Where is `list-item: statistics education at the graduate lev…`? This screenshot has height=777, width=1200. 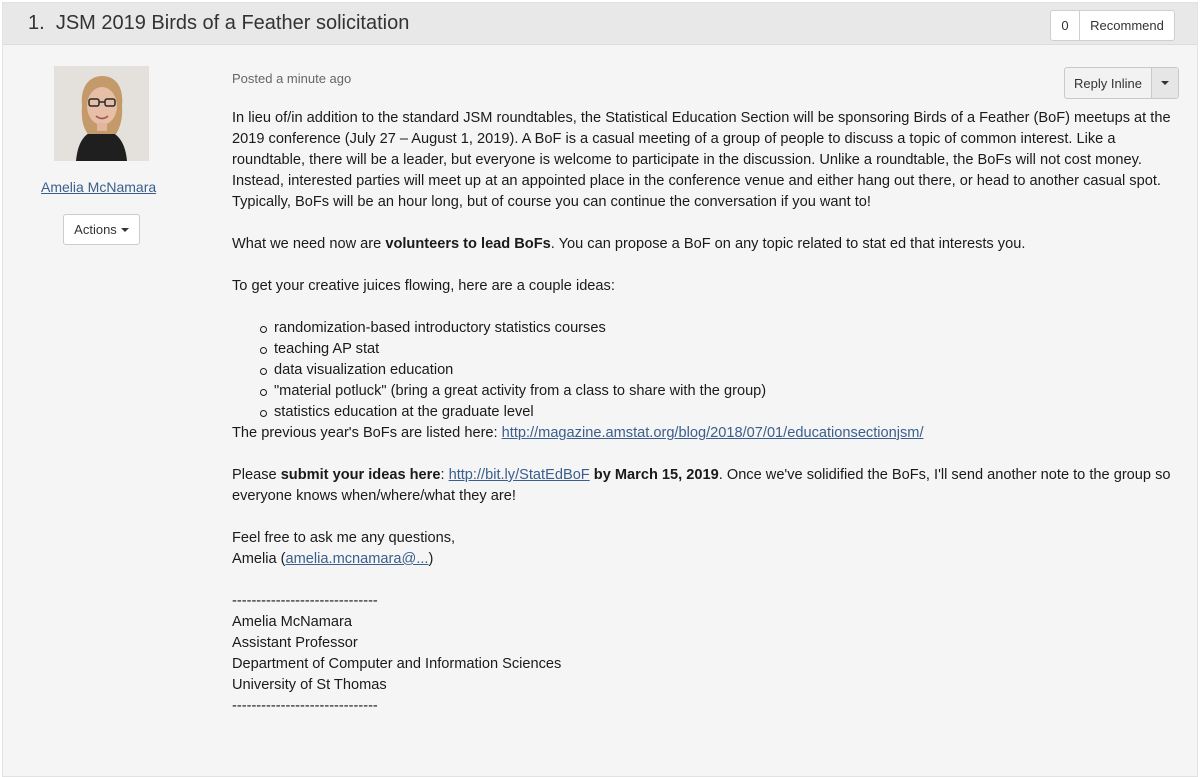 list-item: statistics education at the graduate lev… is located at coordinates (718, 412).